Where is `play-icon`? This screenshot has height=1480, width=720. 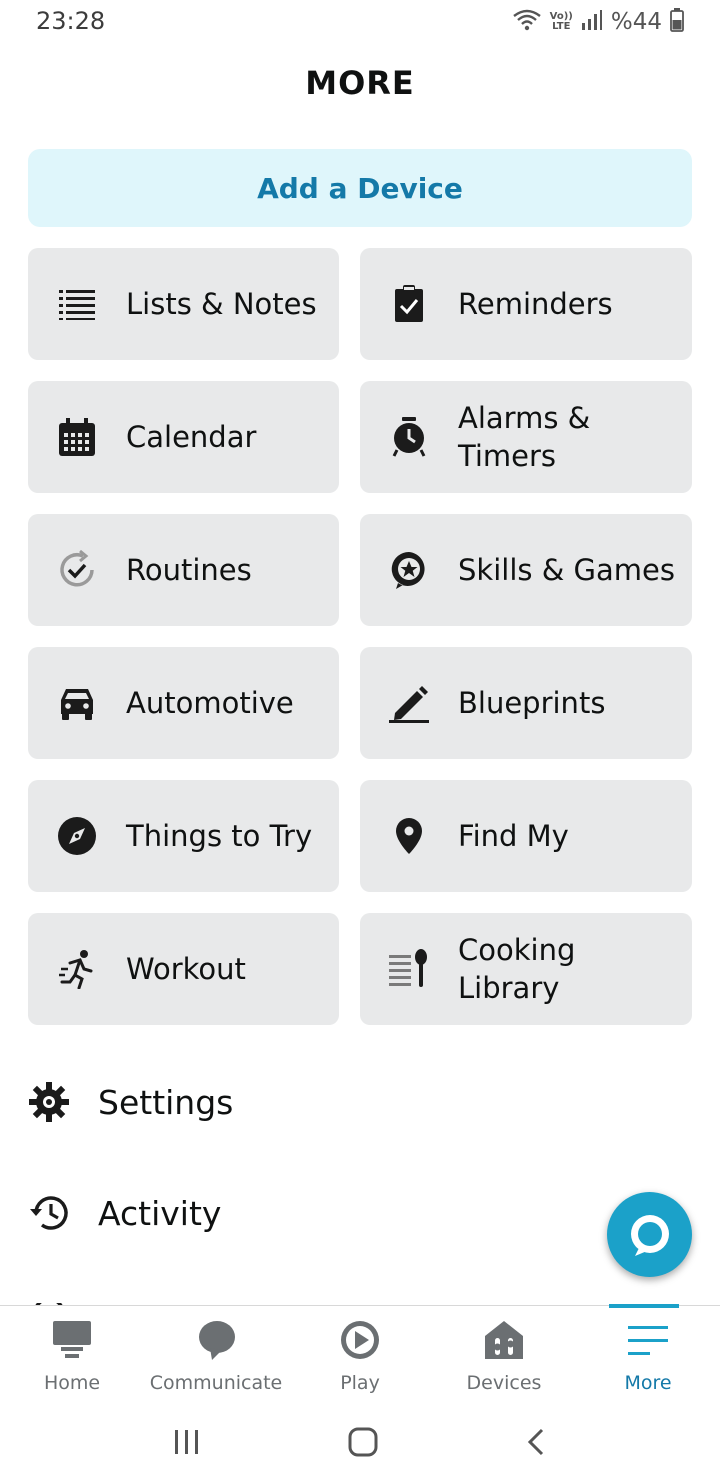
play-icon is located at coordinates (360, 1340).